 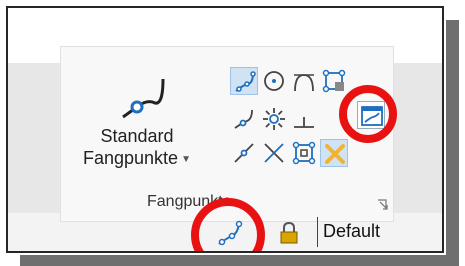 I want to click on multi-snap-icon, so click(x=304, y=153).